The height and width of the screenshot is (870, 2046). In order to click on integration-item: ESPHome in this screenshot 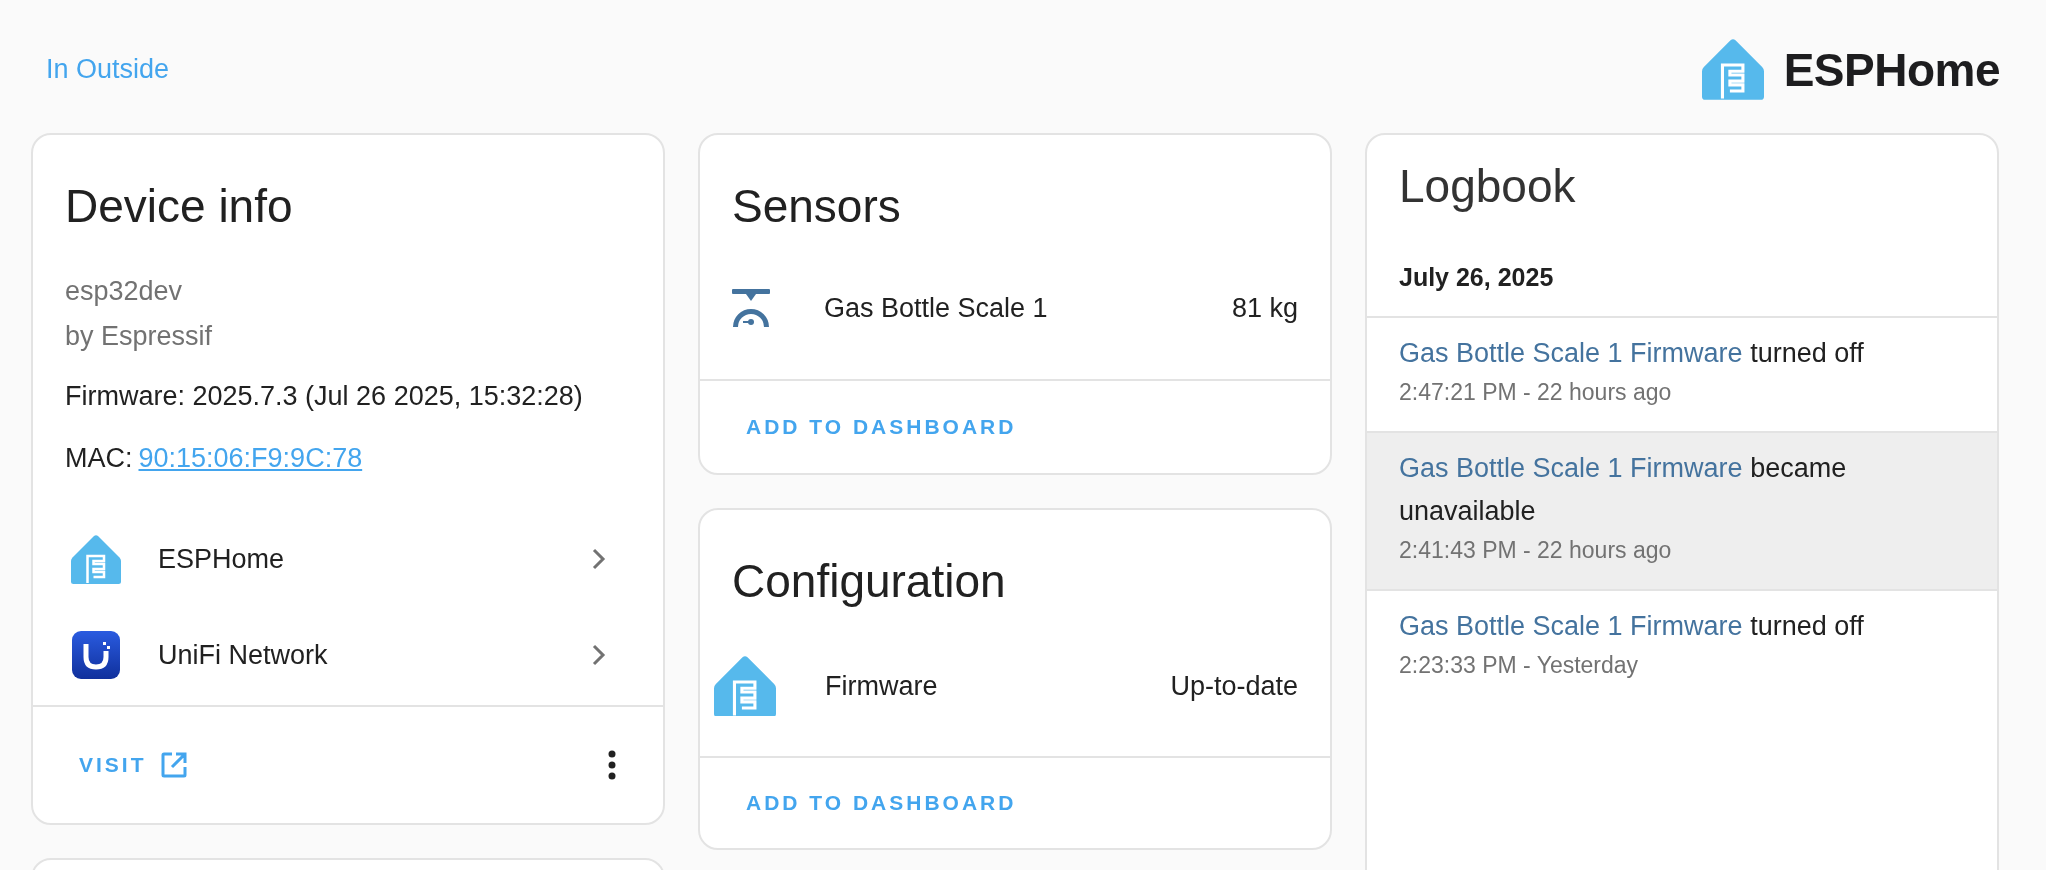, I will do `click(348, 559)`.